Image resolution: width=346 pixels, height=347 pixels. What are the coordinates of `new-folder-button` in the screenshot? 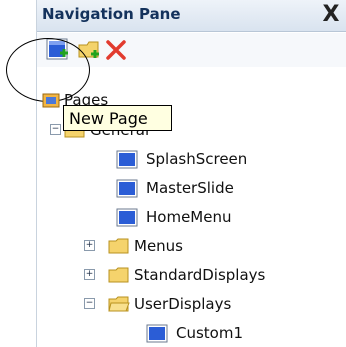 It's located at (90, 50).